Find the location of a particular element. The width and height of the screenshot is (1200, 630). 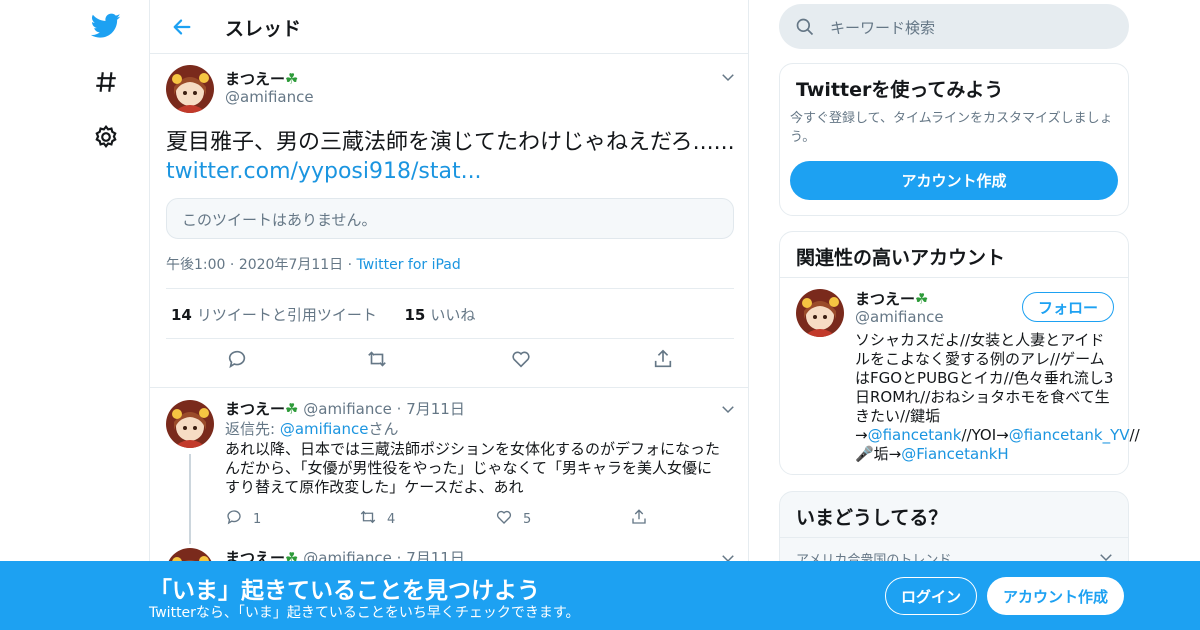

likes-count: 15 is located at coordinates (415, 315).